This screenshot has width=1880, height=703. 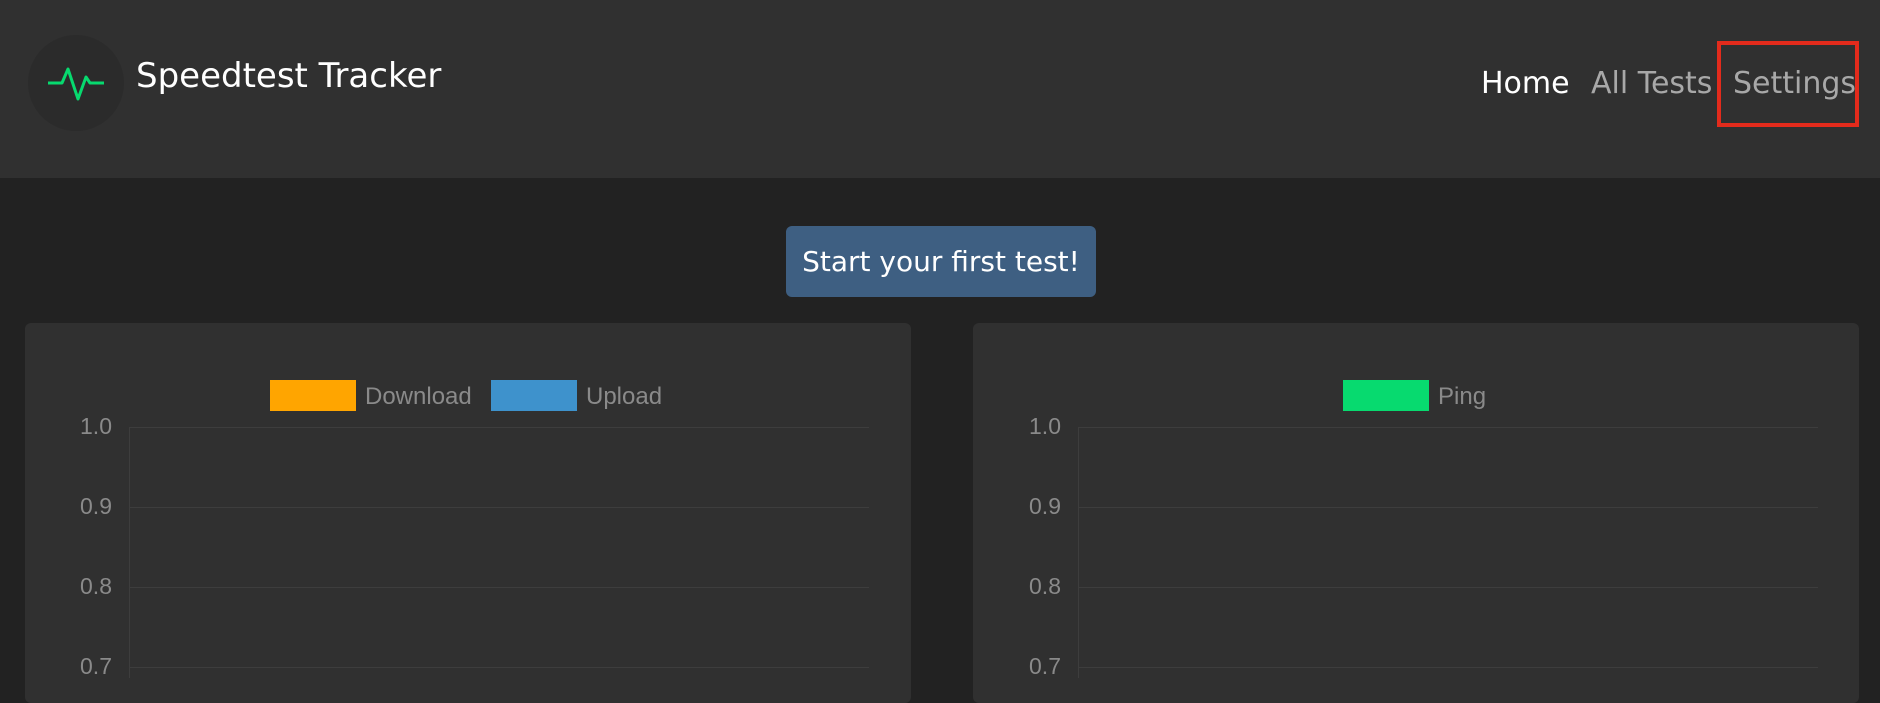 I want to click on download-swatch, so click(x=313, y=395).